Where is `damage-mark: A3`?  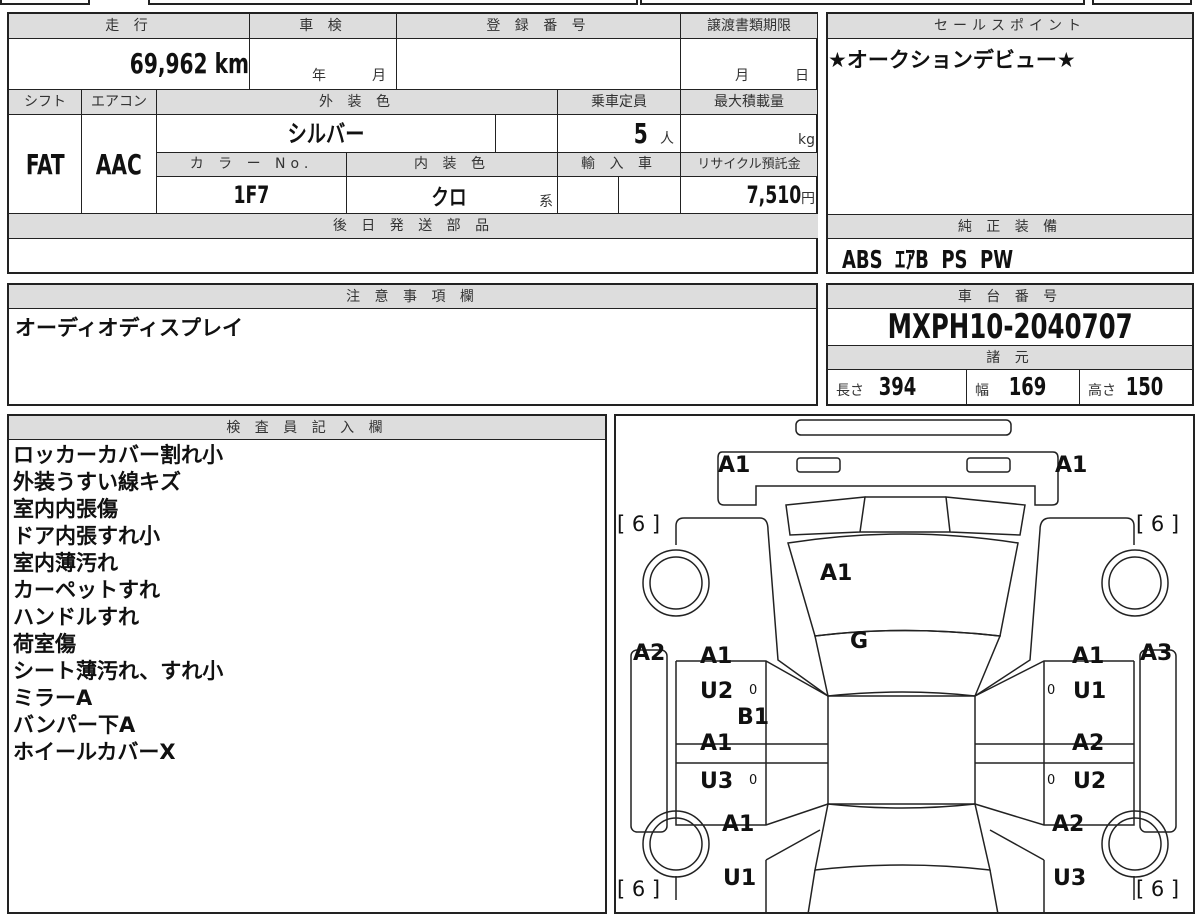 damage-mark: A3 is located at coordinates (1156, 653).